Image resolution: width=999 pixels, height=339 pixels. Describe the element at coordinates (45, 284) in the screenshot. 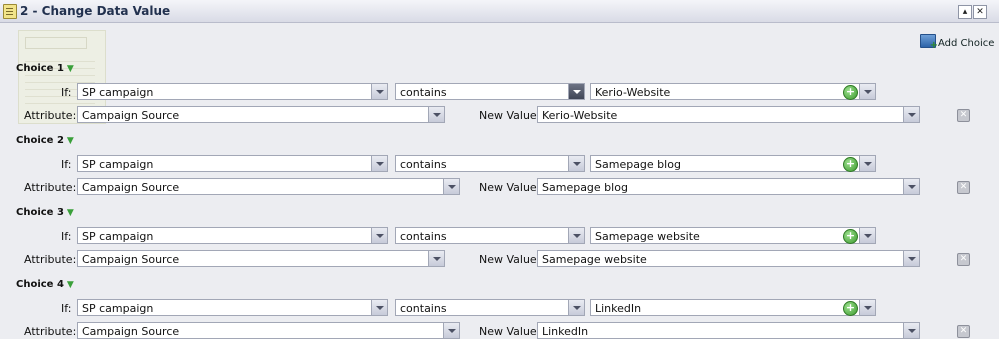

I see `choice-header: Choice 4 ▼` at that location.